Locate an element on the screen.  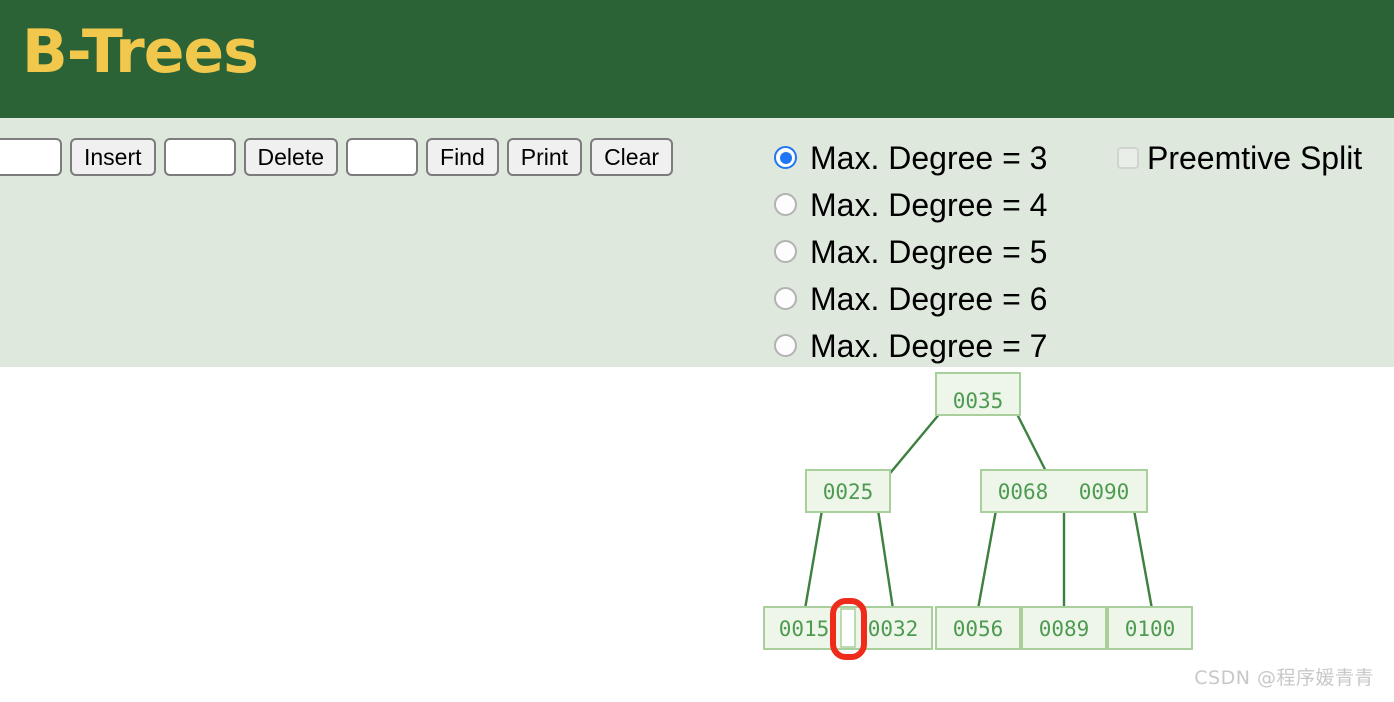
tree-node-l2-0: 0025 is located at coordinates (848, 491).